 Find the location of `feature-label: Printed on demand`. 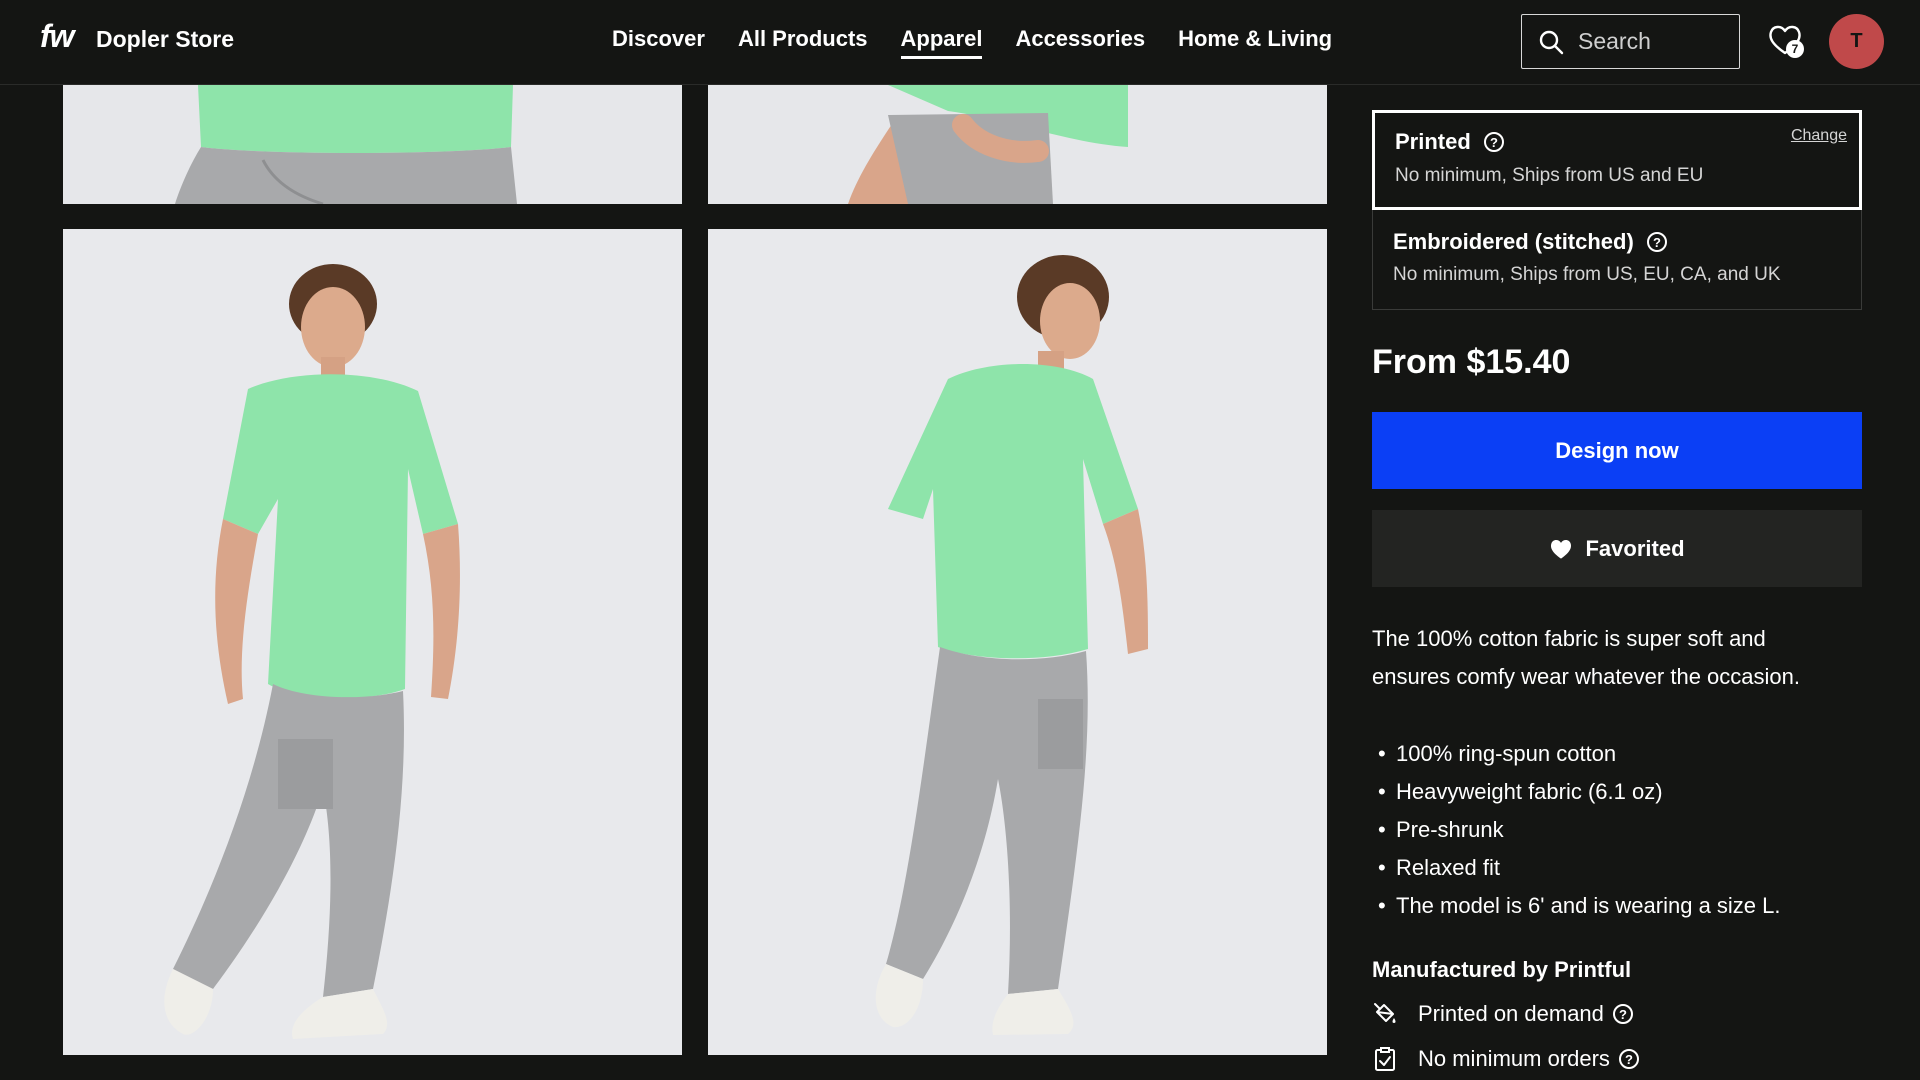

feature-label: Printed on demand is located at coordinates (1511, 1013).